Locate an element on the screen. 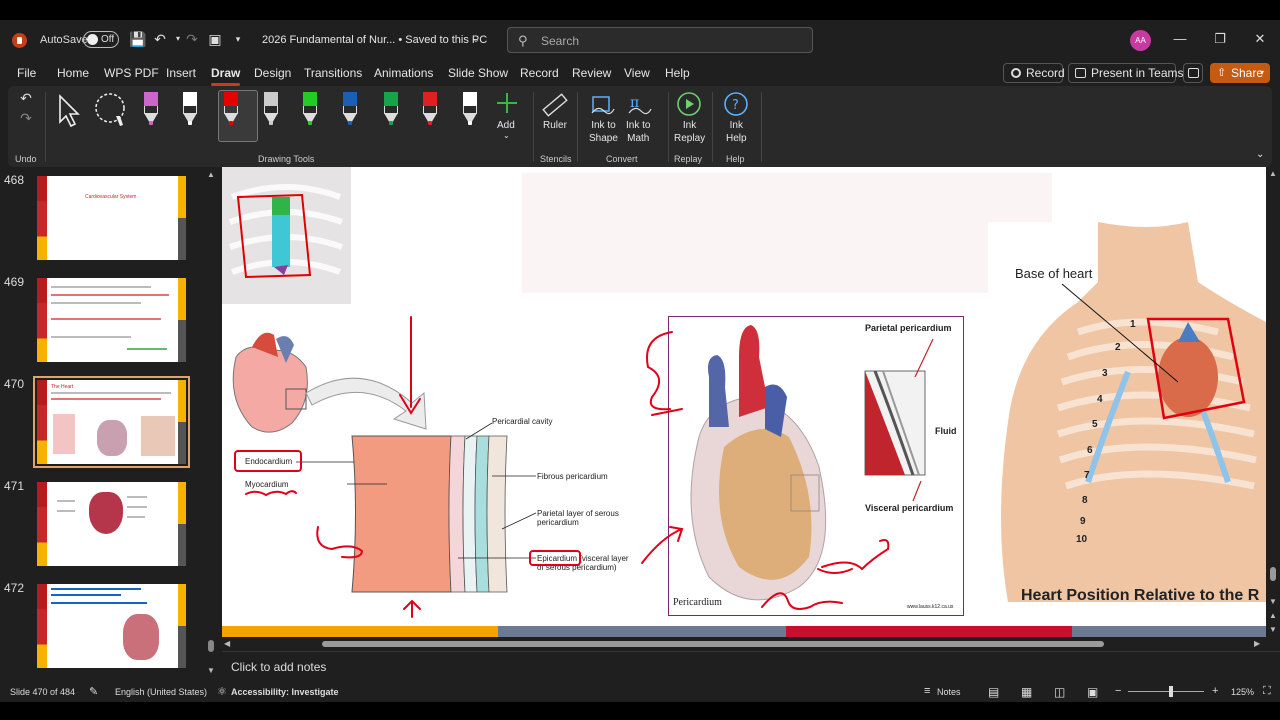 Image resolution: width=1280 pixels, height=720 pixels. highlighter-green-icon is located at coordinates (310, 111).